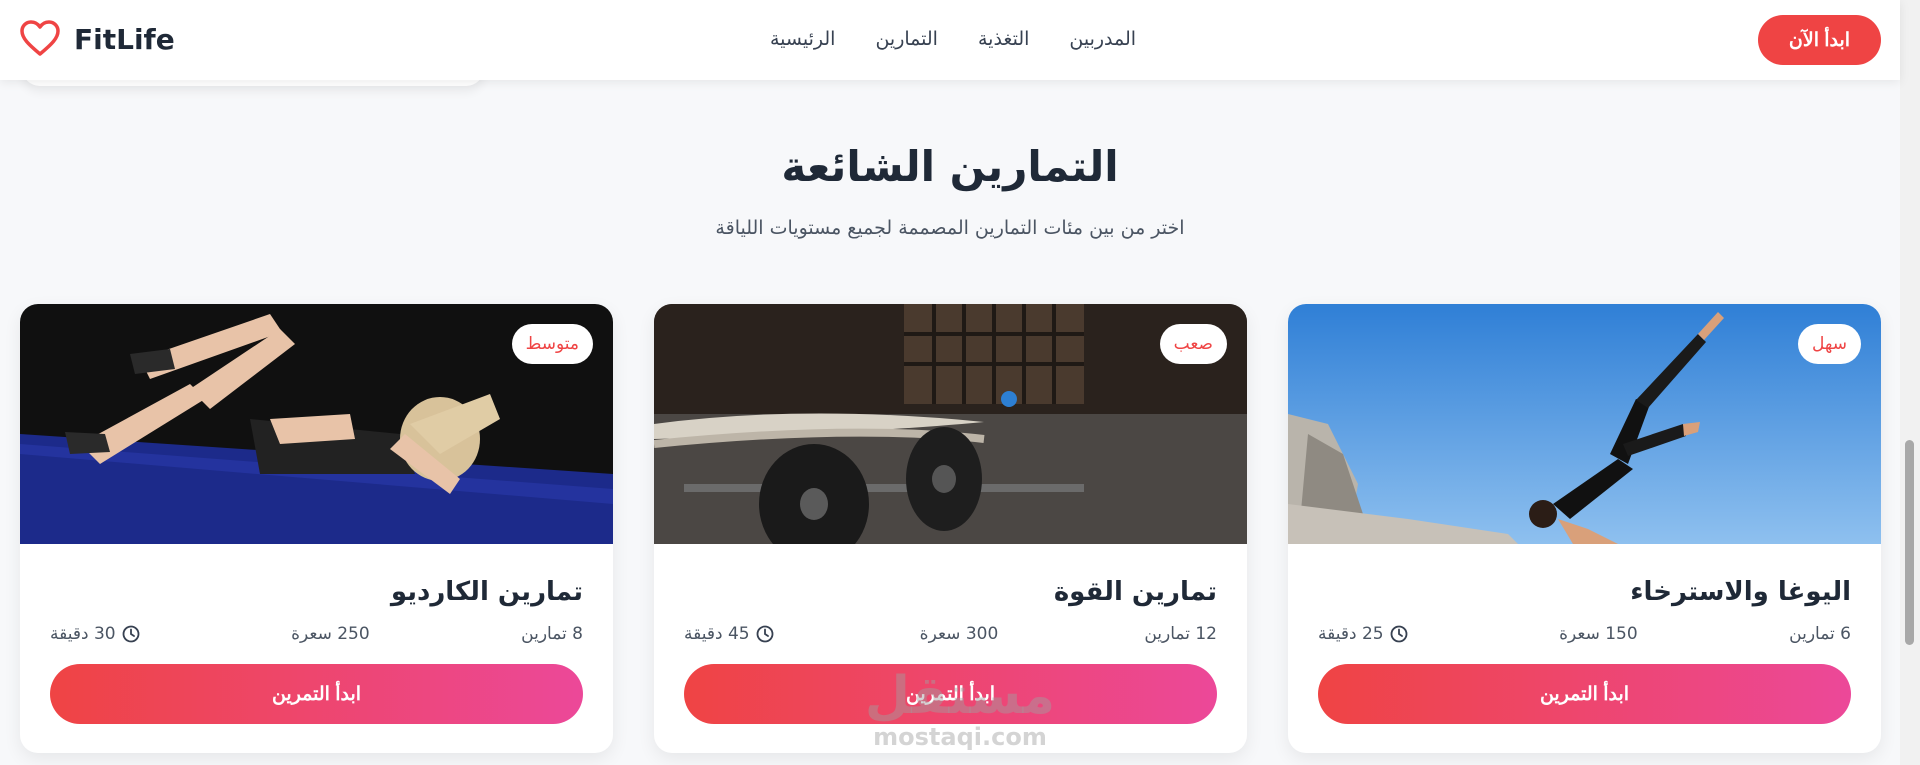 This screenshot has height=765, width=1920. I want to click on card-title: تمارين القوة, so click(1135, 592).